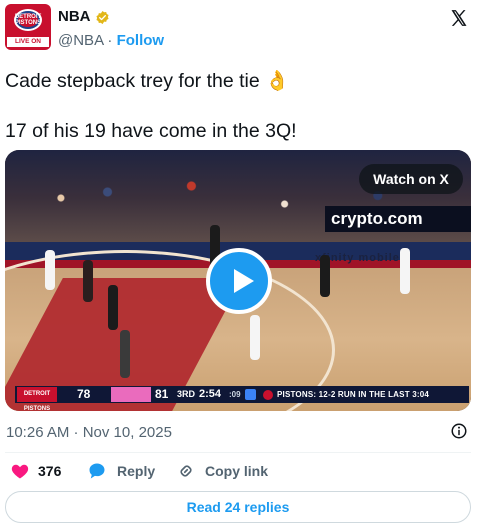  Describe the element at coordinates (28, 23) in the screenshot. I see `avatar-text-line2: PISTONS` at that location.